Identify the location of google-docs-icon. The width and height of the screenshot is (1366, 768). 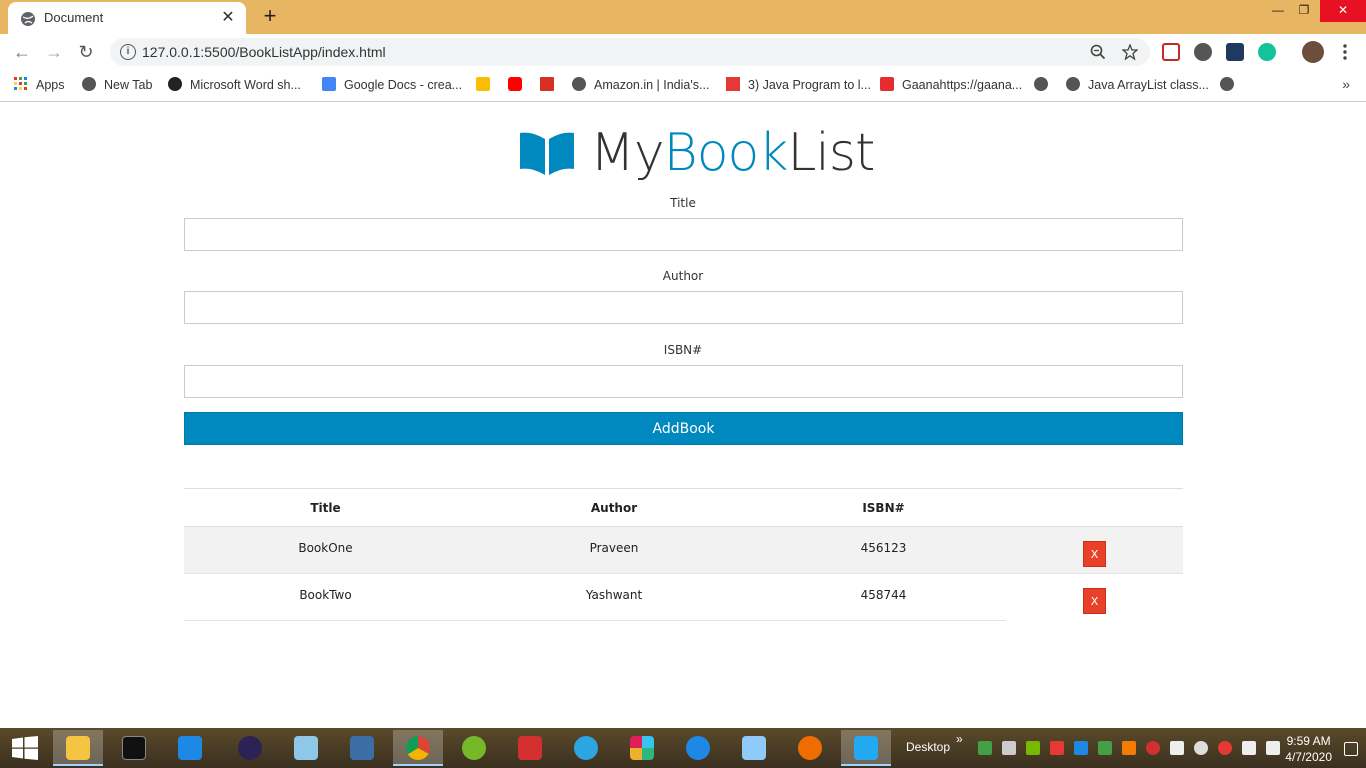
(329, 84).